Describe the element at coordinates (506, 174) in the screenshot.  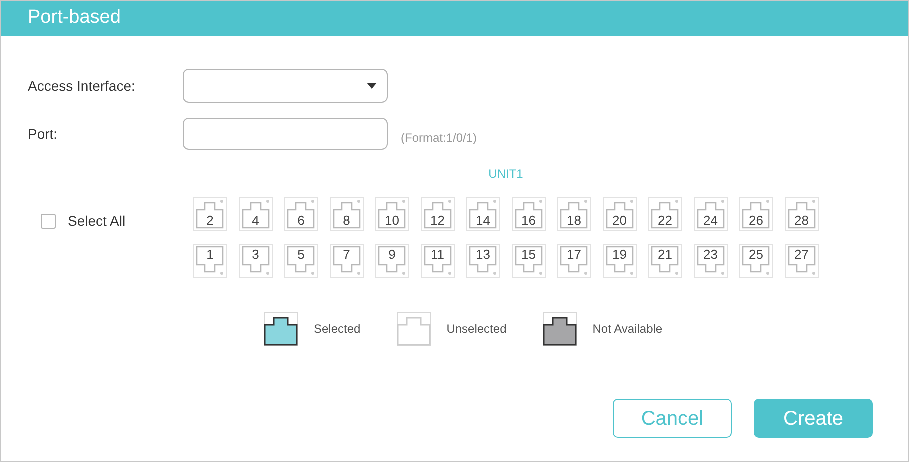
I see `unit-label: UNIT1` at that location.